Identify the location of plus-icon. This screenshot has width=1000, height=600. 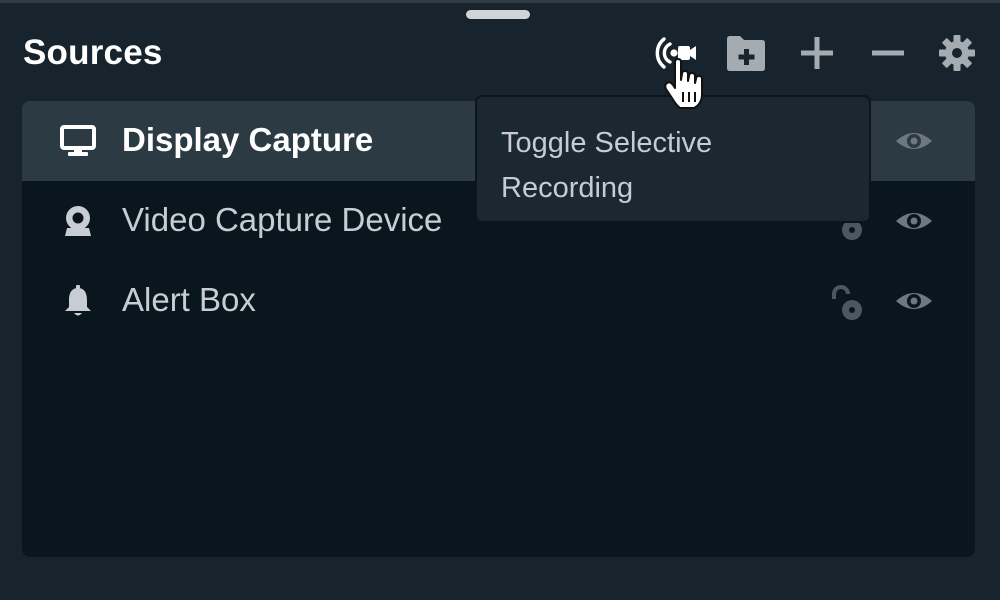
(817, 53).